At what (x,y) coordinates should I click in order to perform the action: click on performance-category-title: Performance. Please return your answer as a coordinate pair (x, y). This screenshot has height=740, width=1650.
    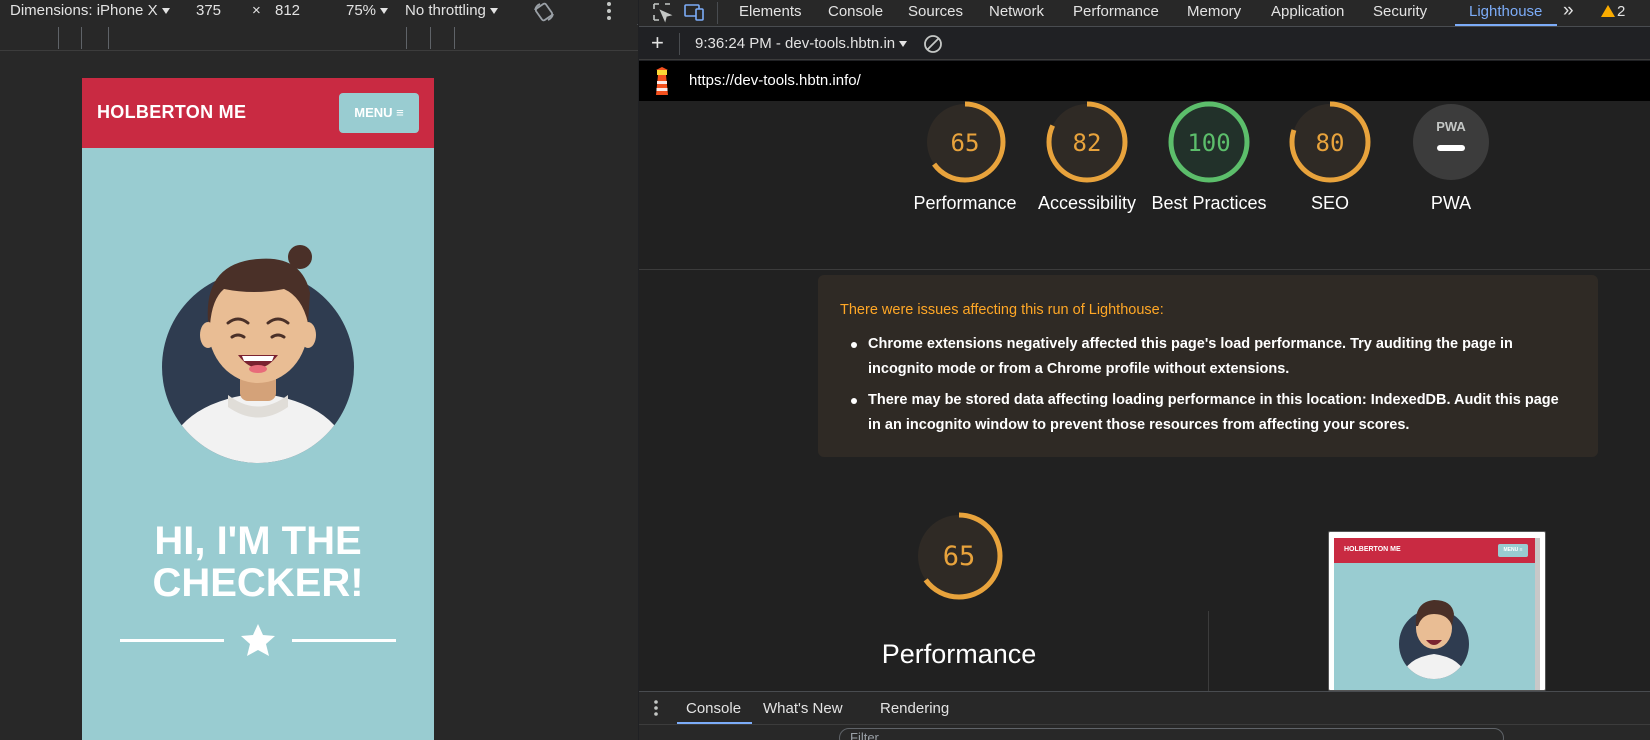
    Looking at the image, I should click on (959, 654).